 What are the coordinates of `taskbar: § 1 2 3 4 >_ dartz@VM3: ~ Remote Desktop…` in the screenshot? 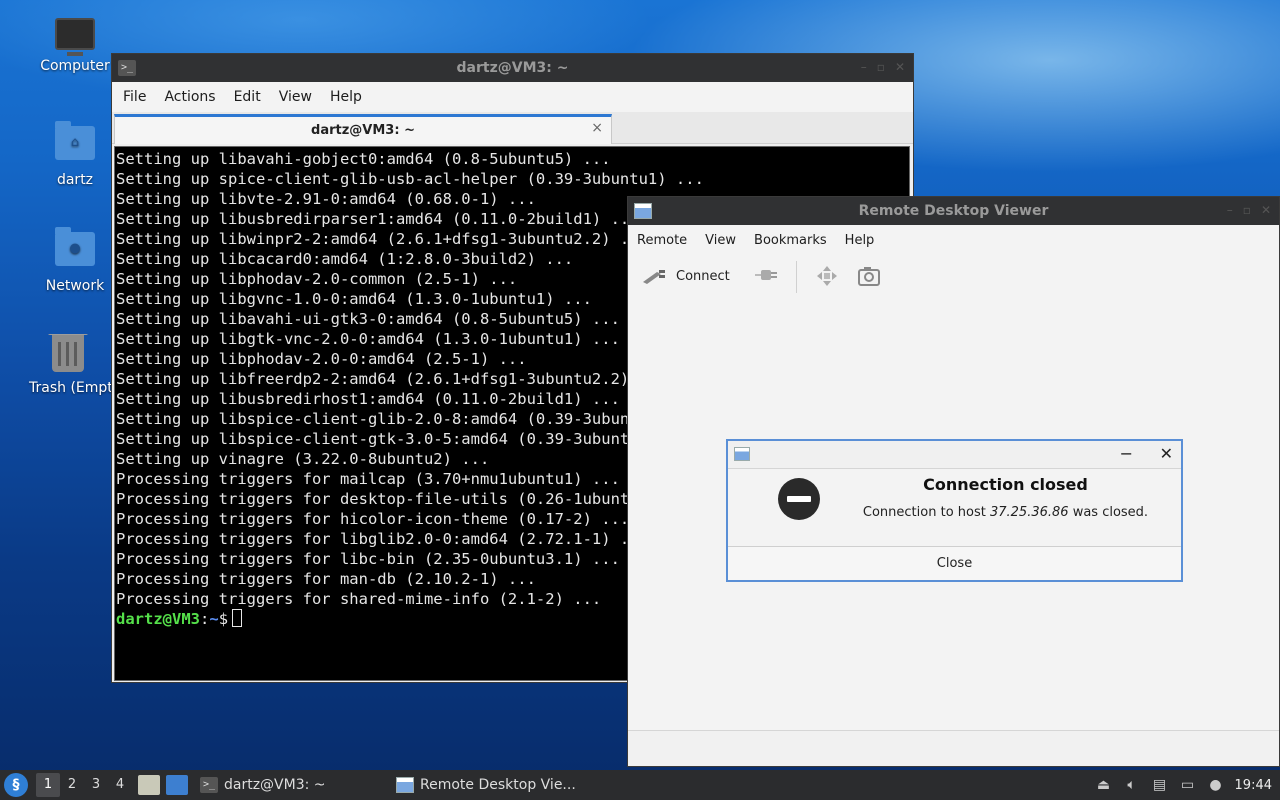 It's located at (640, 785).